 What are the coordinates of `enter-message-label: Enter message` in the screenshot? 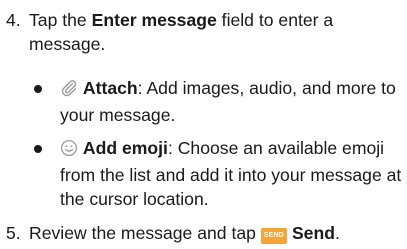 It's located at (154, 20).